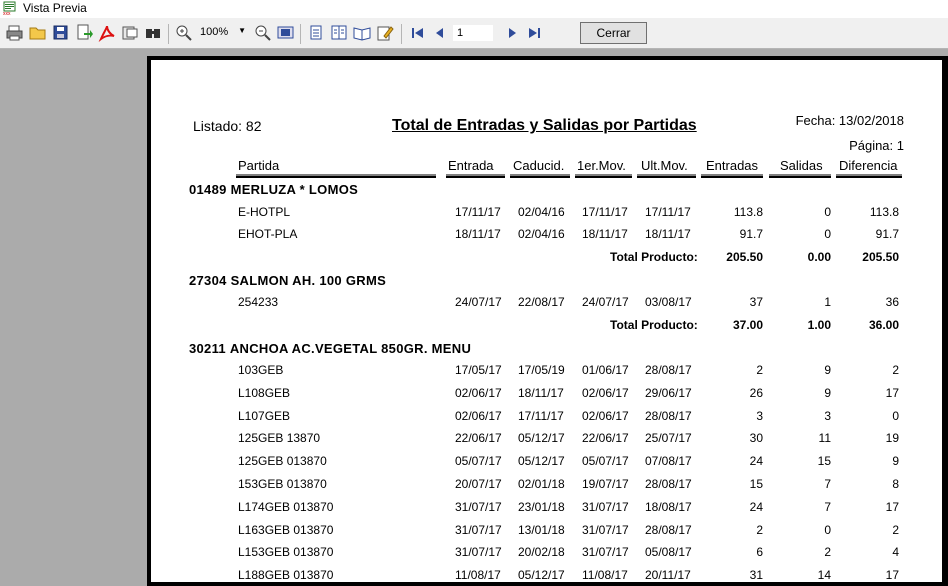  I want to click on table-cell: L153GEB 013870, so click(286, 552).